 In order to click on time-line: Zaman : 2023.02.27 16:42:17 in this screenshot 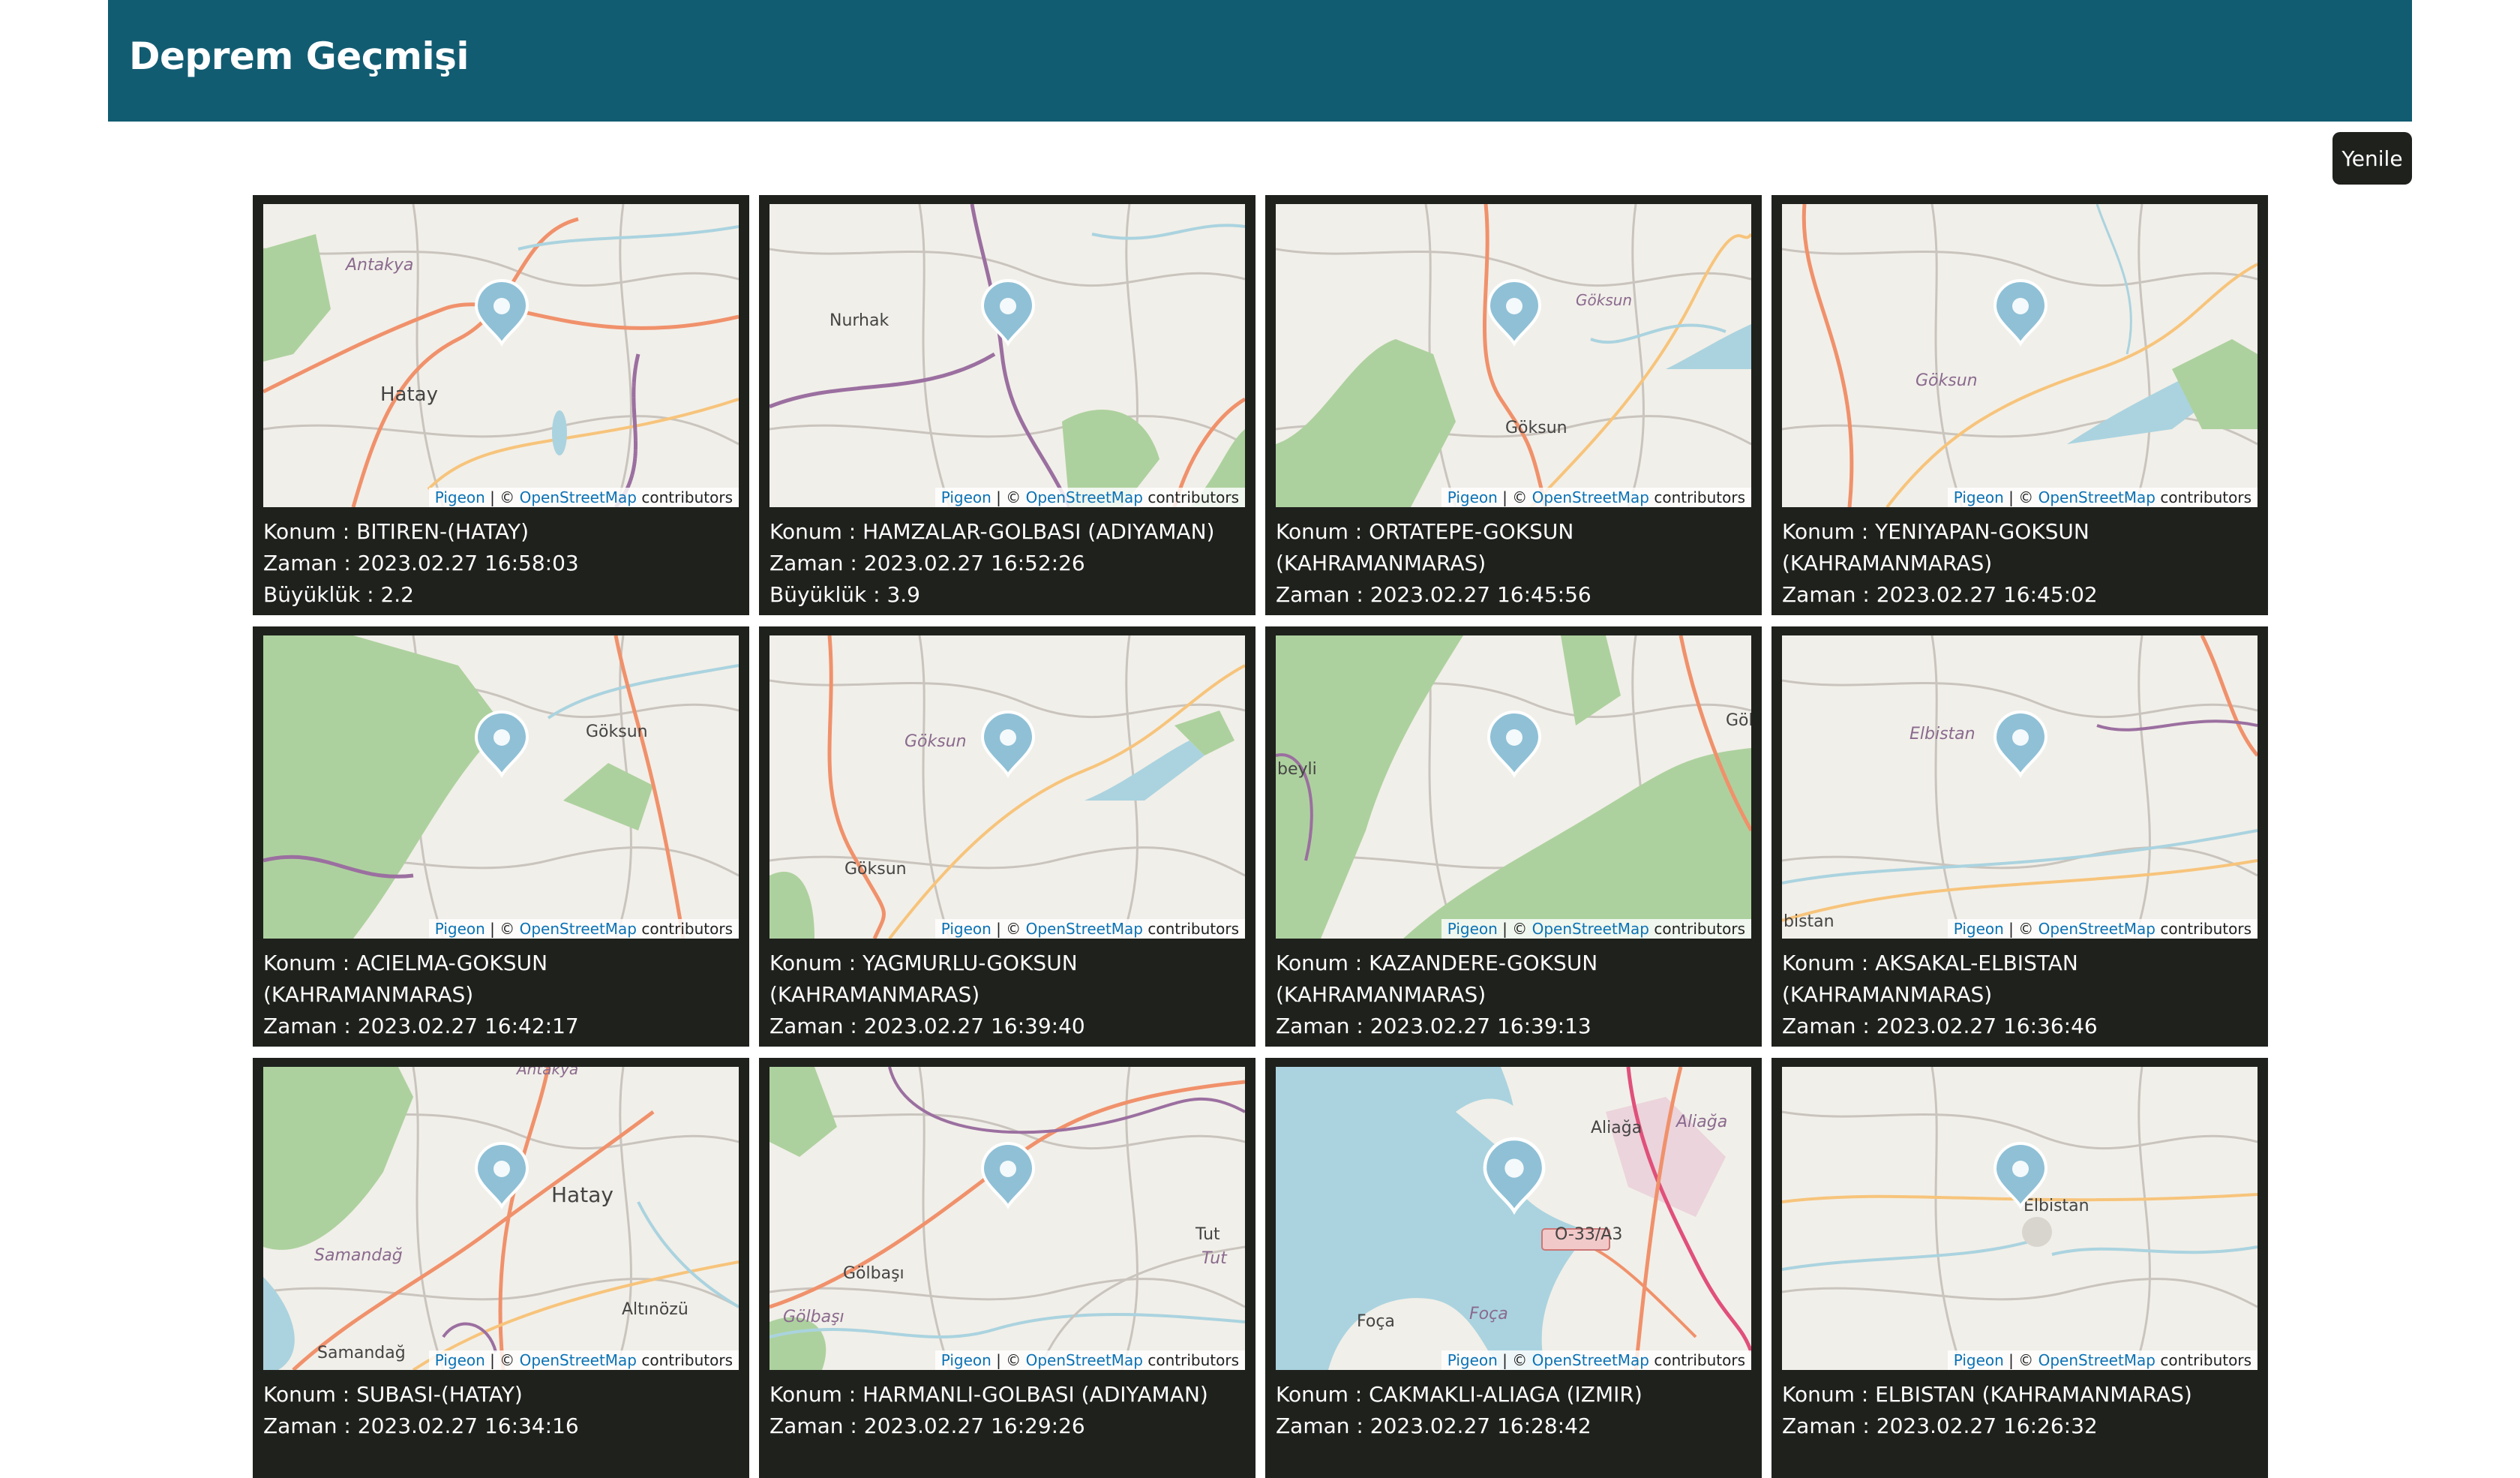, I will do `click(501, 1026)`.